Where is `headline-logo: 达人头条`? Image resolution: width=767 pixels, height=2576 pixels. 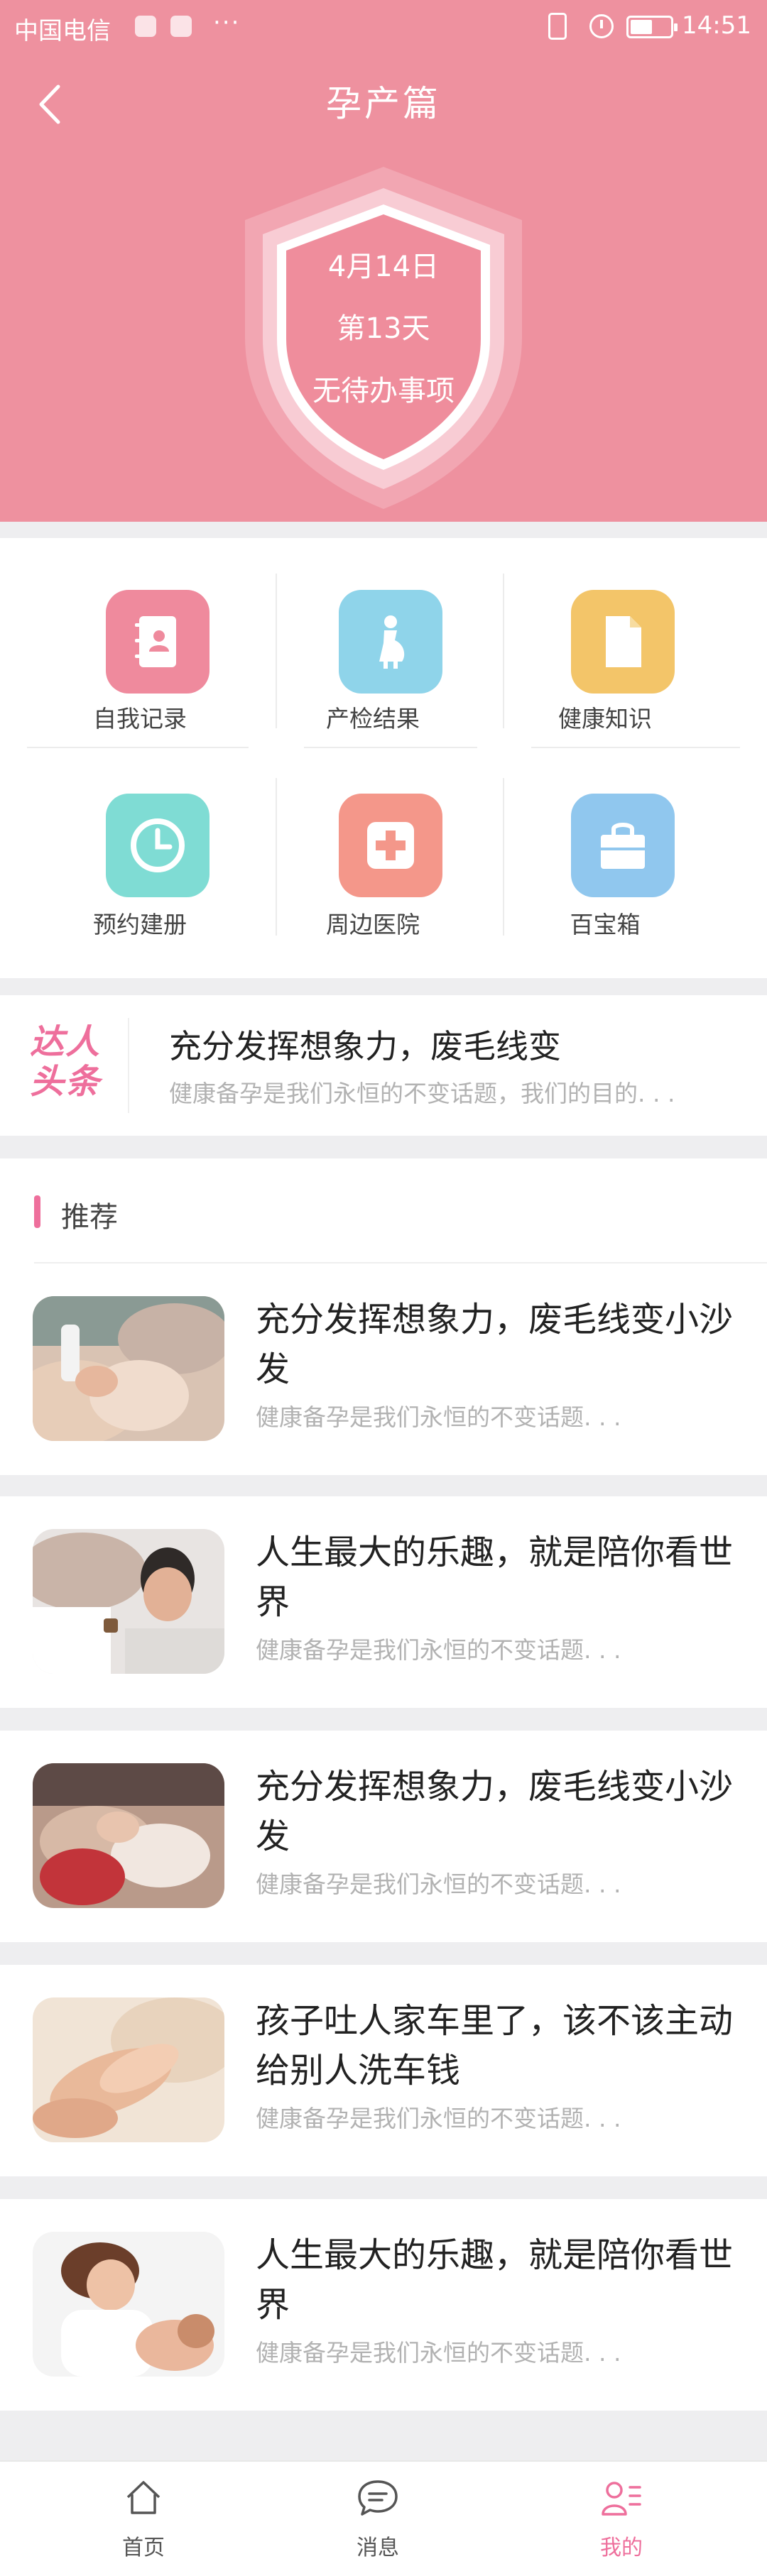 headline-logo: 达人头条 is located at coordinates (66, 1062).